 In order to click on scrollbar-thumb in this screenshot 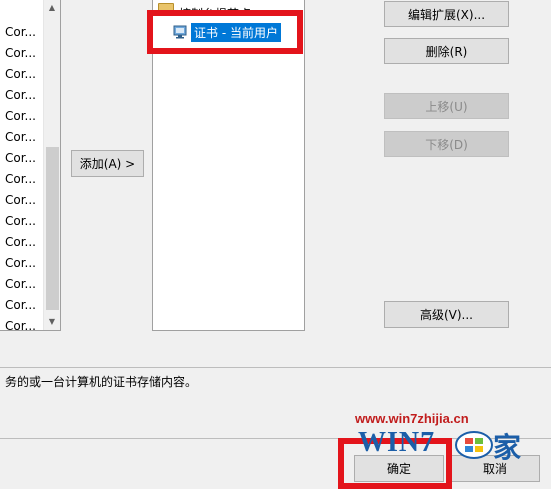, I will do `click(52, 228)`.